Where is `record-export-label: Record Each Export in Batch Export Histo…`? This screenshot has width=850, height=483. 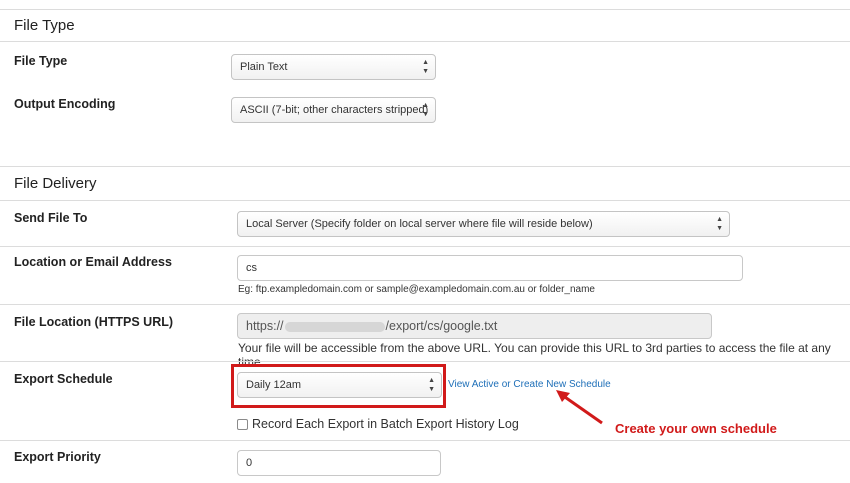 record-export-label: Record Each Export in Batch Export Histo… is located at coordinates (385, 424).